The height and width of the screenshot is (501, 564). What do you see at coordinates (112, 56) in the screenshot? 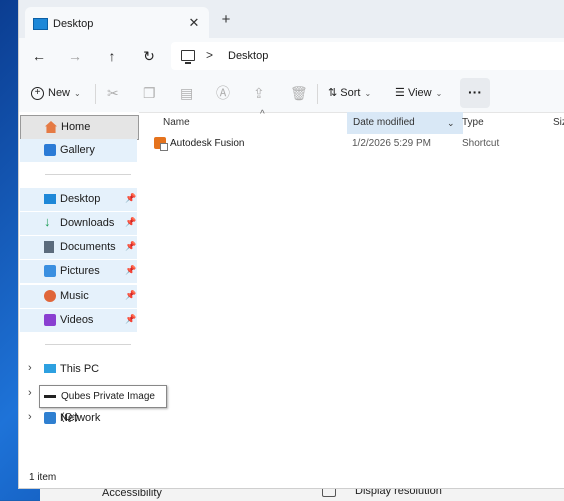
I see `up-button: ↑` at bounding box center [112, 56].